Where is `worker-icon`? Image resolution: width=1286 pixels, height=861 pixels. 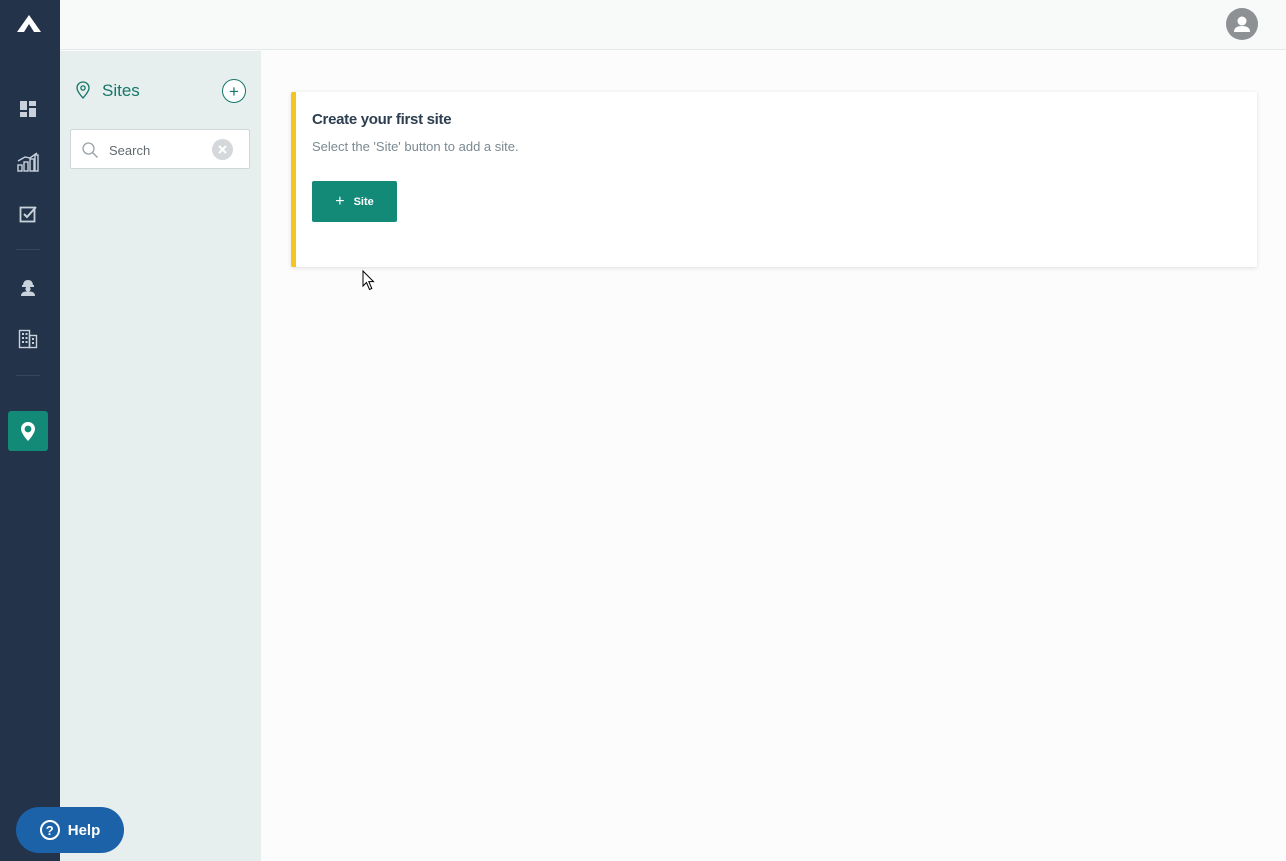 worker-icon is located at coordinates (28, 288).